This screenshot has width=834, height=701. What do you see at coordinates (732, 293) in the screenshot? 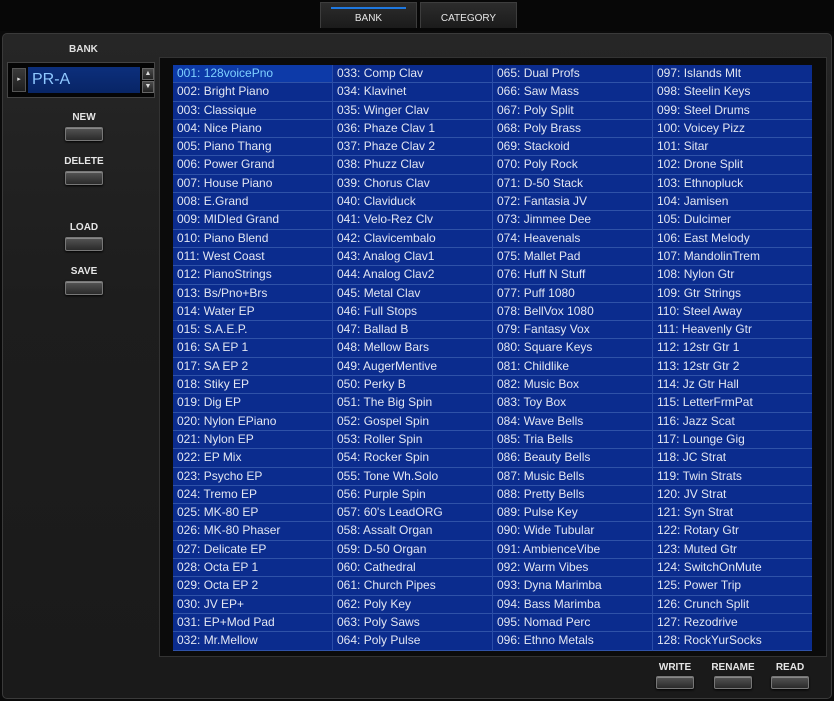
I see `patch-item: 109: Gtr Strings` at bounding box center [732, 293].